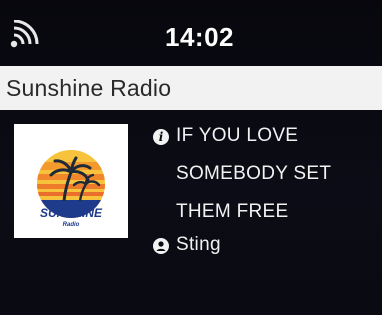 Image resolution: width=382 pixels, height=315 pixels. What do you see at coordinates (71, 213) in the screenshot?
I see `logo-title: SUNSHINE` at bounding box center [71, 213].